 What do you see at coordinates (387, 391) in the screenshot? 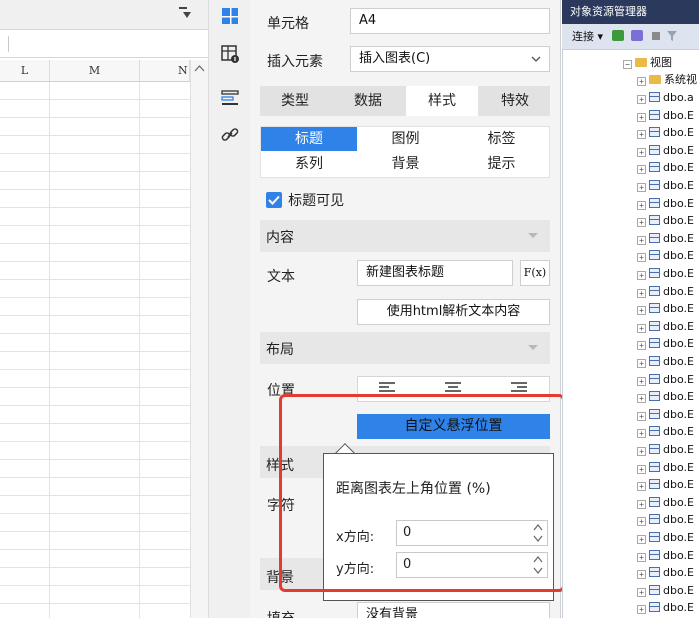
I see `align-left-icon` at bounding box center [387, 391].